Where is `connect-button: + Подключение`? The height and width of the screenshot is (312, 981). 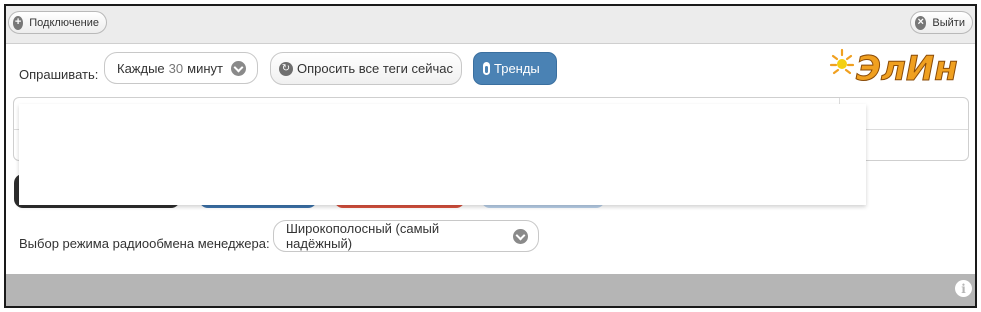 connect-button: + Подключение is located at coordinates (57, 22).